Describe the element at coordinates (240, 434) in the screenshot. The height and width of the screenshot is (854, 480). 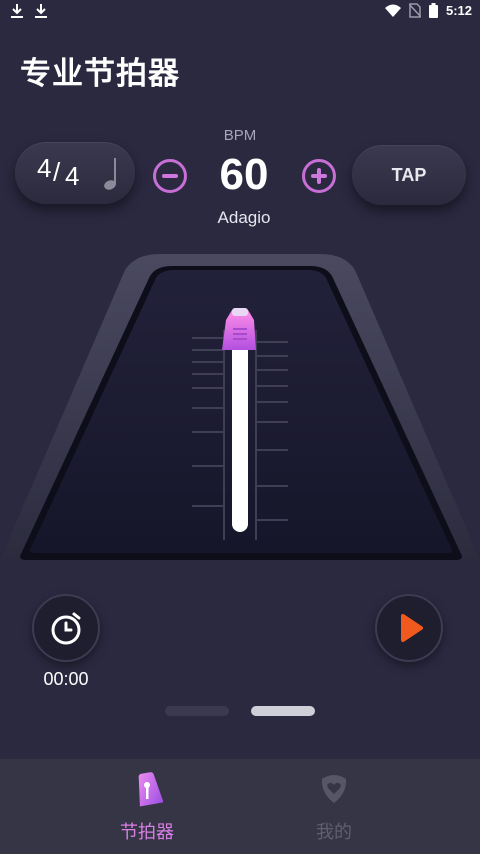
I see `pendulum-rod` at that location.